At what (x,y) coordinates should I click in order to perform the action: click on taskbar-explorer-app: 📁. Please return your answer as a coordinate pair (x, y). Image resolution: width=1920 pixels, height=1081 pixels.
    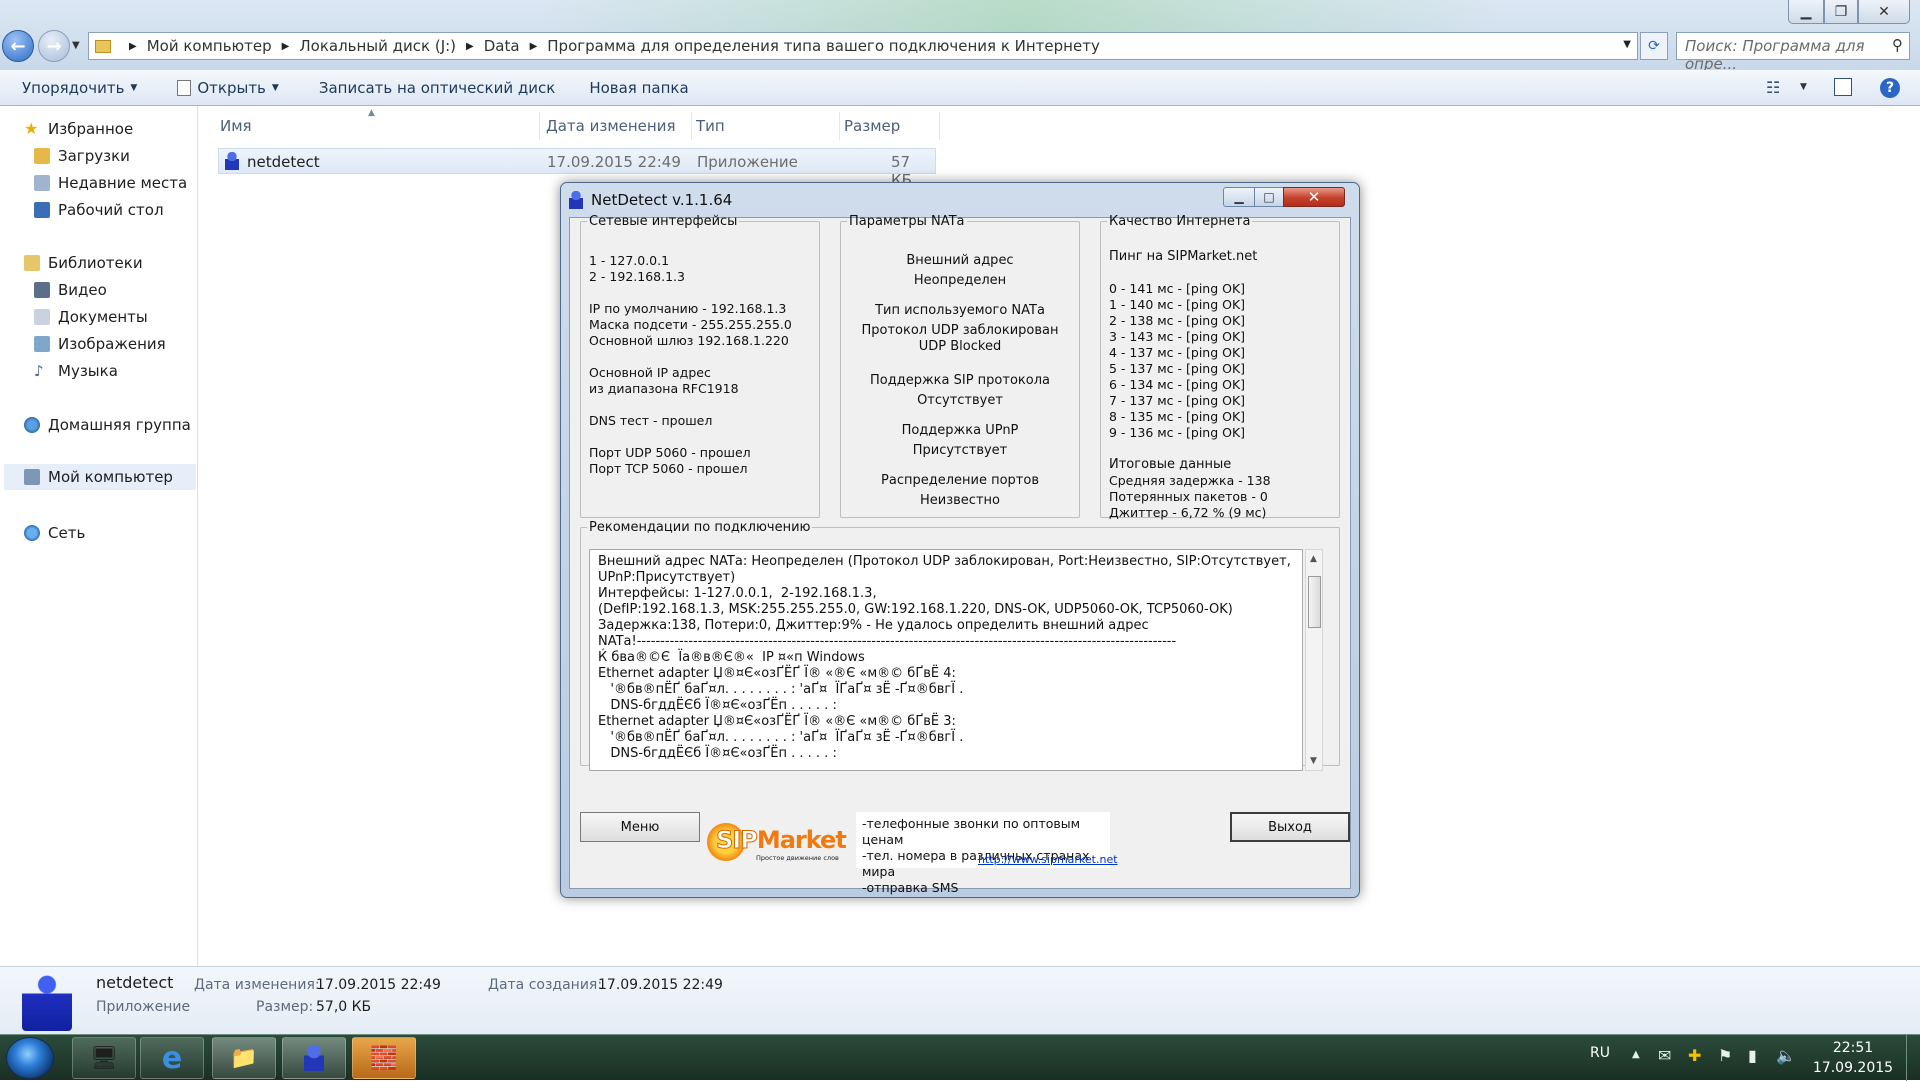
    Looking at the image, I should click on (244, 1058).